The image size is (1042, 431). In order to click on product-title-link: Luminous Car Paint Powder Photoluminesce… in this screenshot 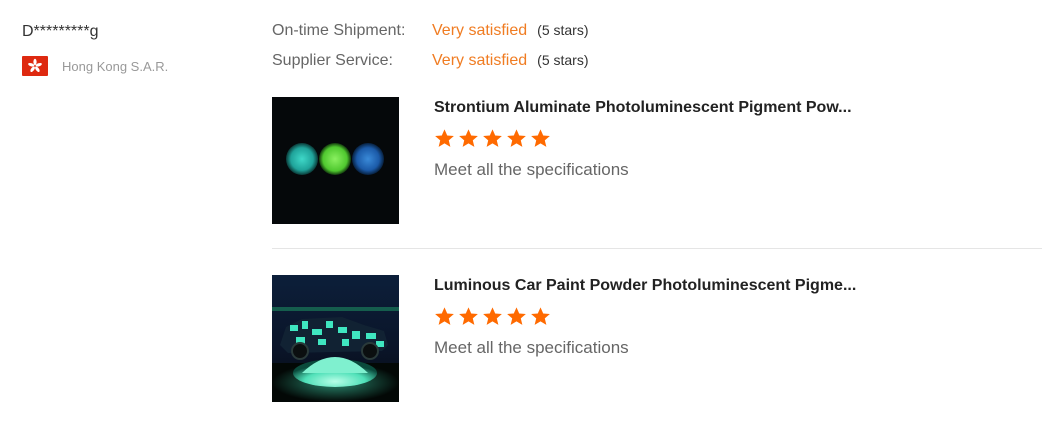, I will do `click(734, 286)`.